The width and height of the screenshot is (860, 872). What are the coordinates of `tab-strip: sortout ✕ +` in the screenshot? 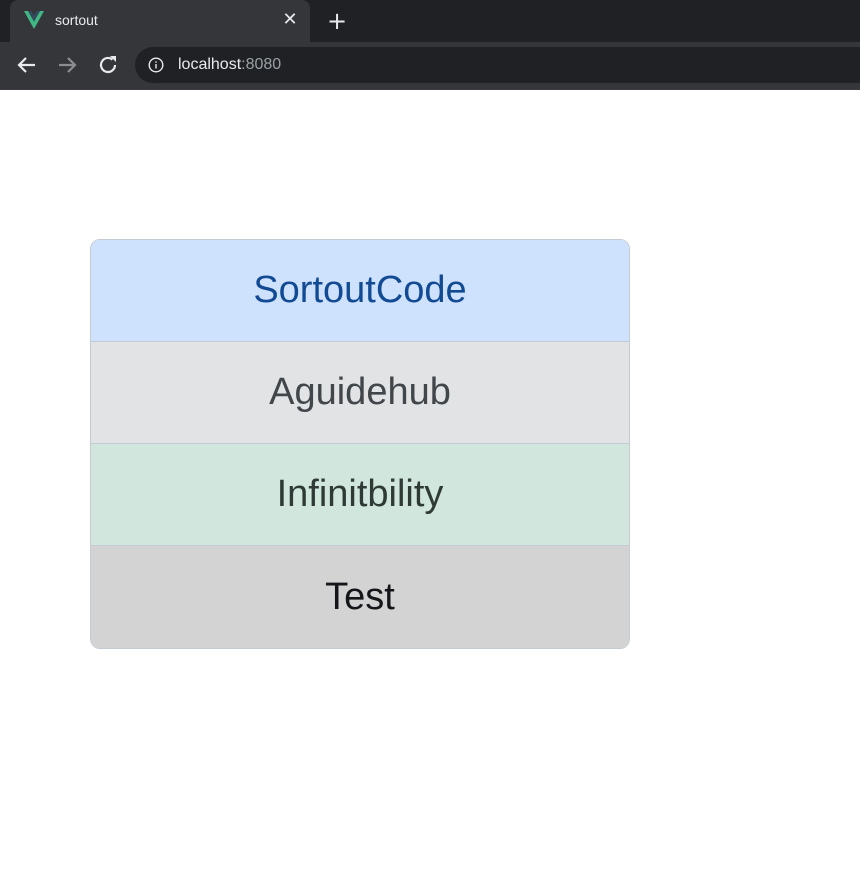 It's located at (430, 21).